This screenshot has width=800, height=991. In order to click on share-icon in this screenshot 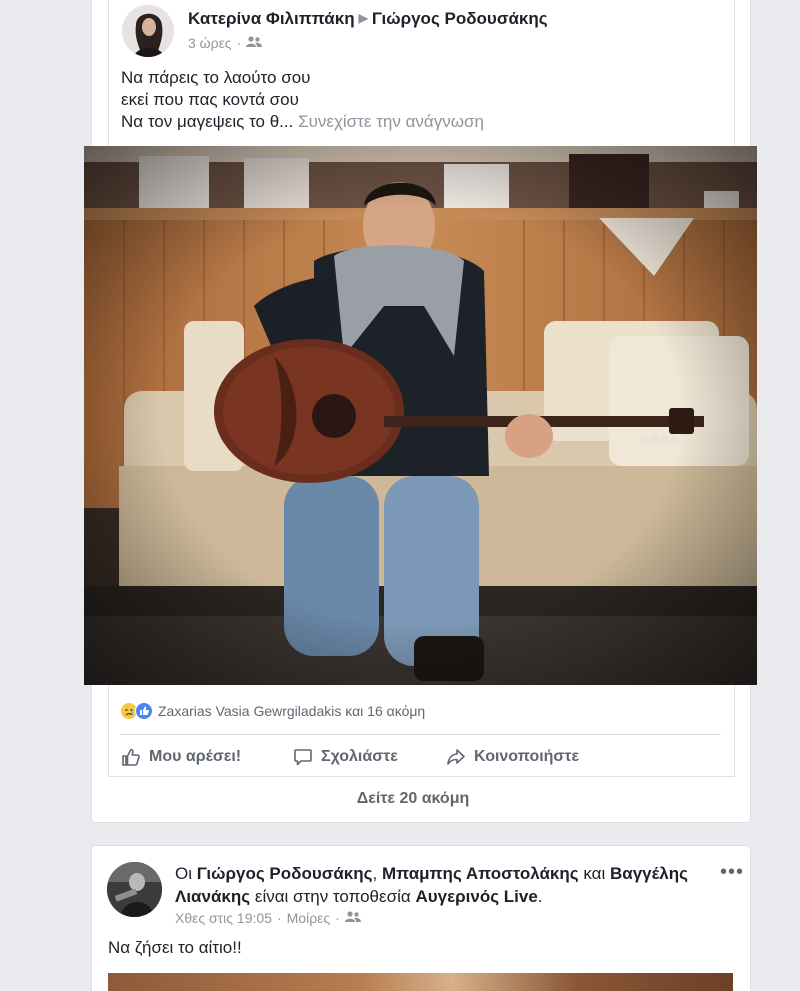, I will do `click(456, 757)`.